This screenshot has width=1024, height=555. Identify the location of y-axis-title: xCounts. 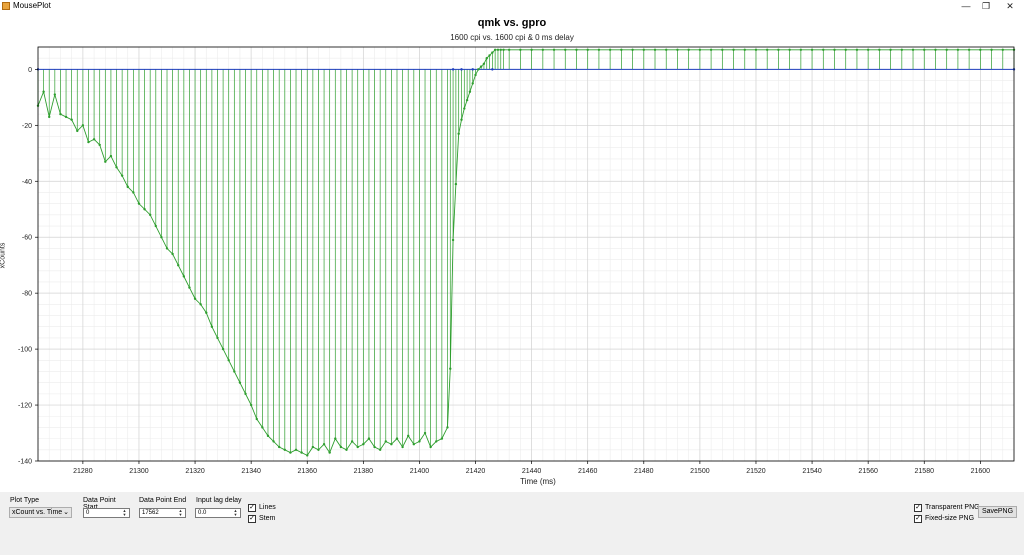
(3, 255).